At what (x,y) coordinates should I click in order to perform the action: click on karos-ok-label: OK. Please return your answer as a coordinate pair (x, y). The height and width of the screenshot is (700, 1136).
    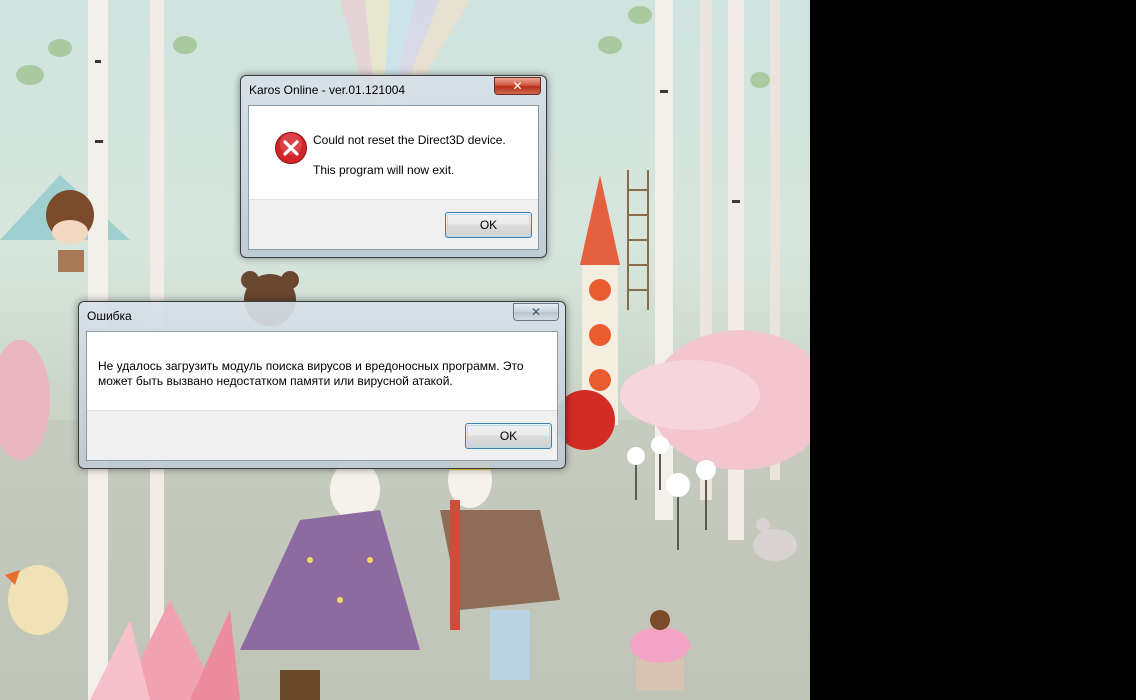
    Looking at the image, I should click on (488, 225).